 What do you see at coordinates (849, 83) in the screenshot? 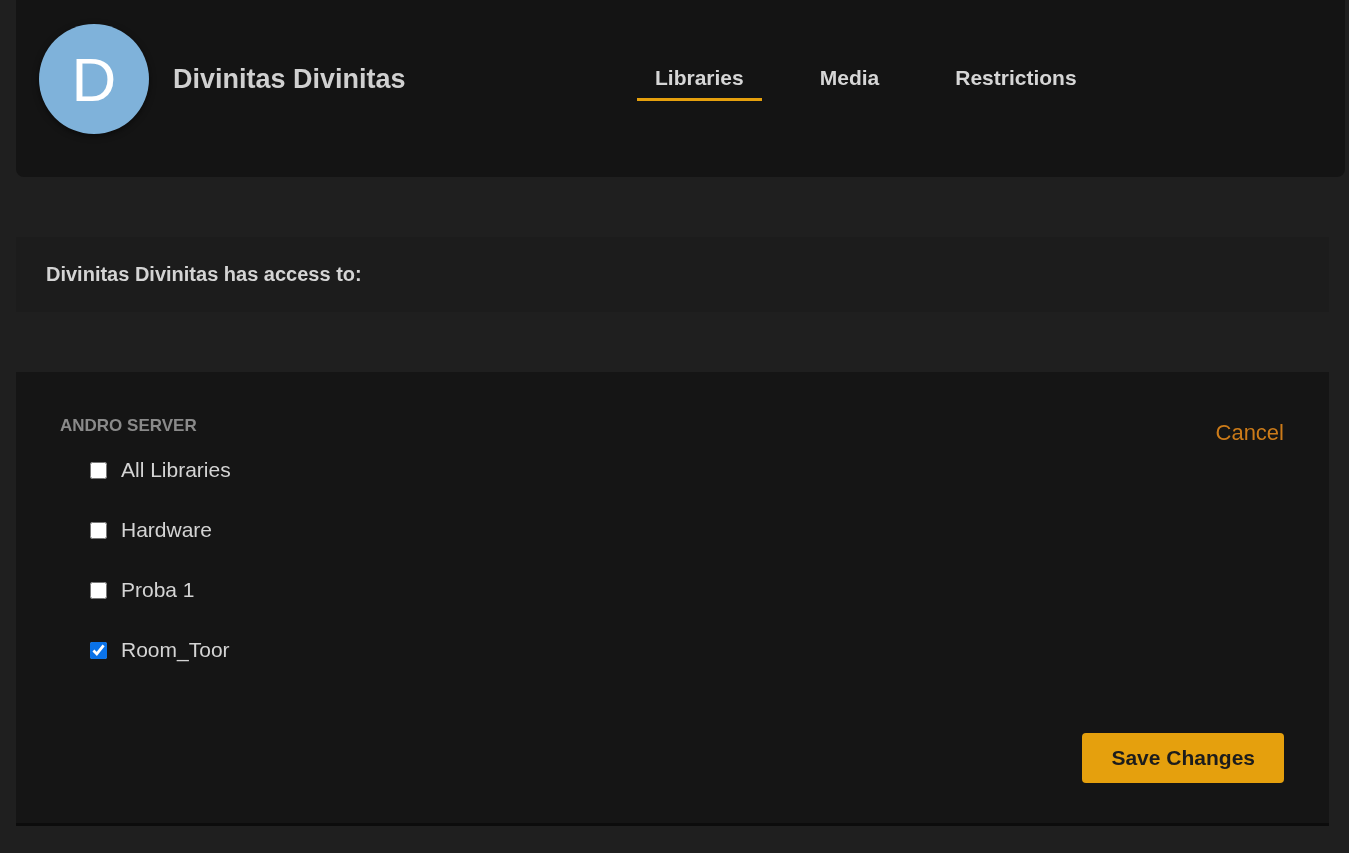
I see `tab: Media` at bounding box center [849, 83].